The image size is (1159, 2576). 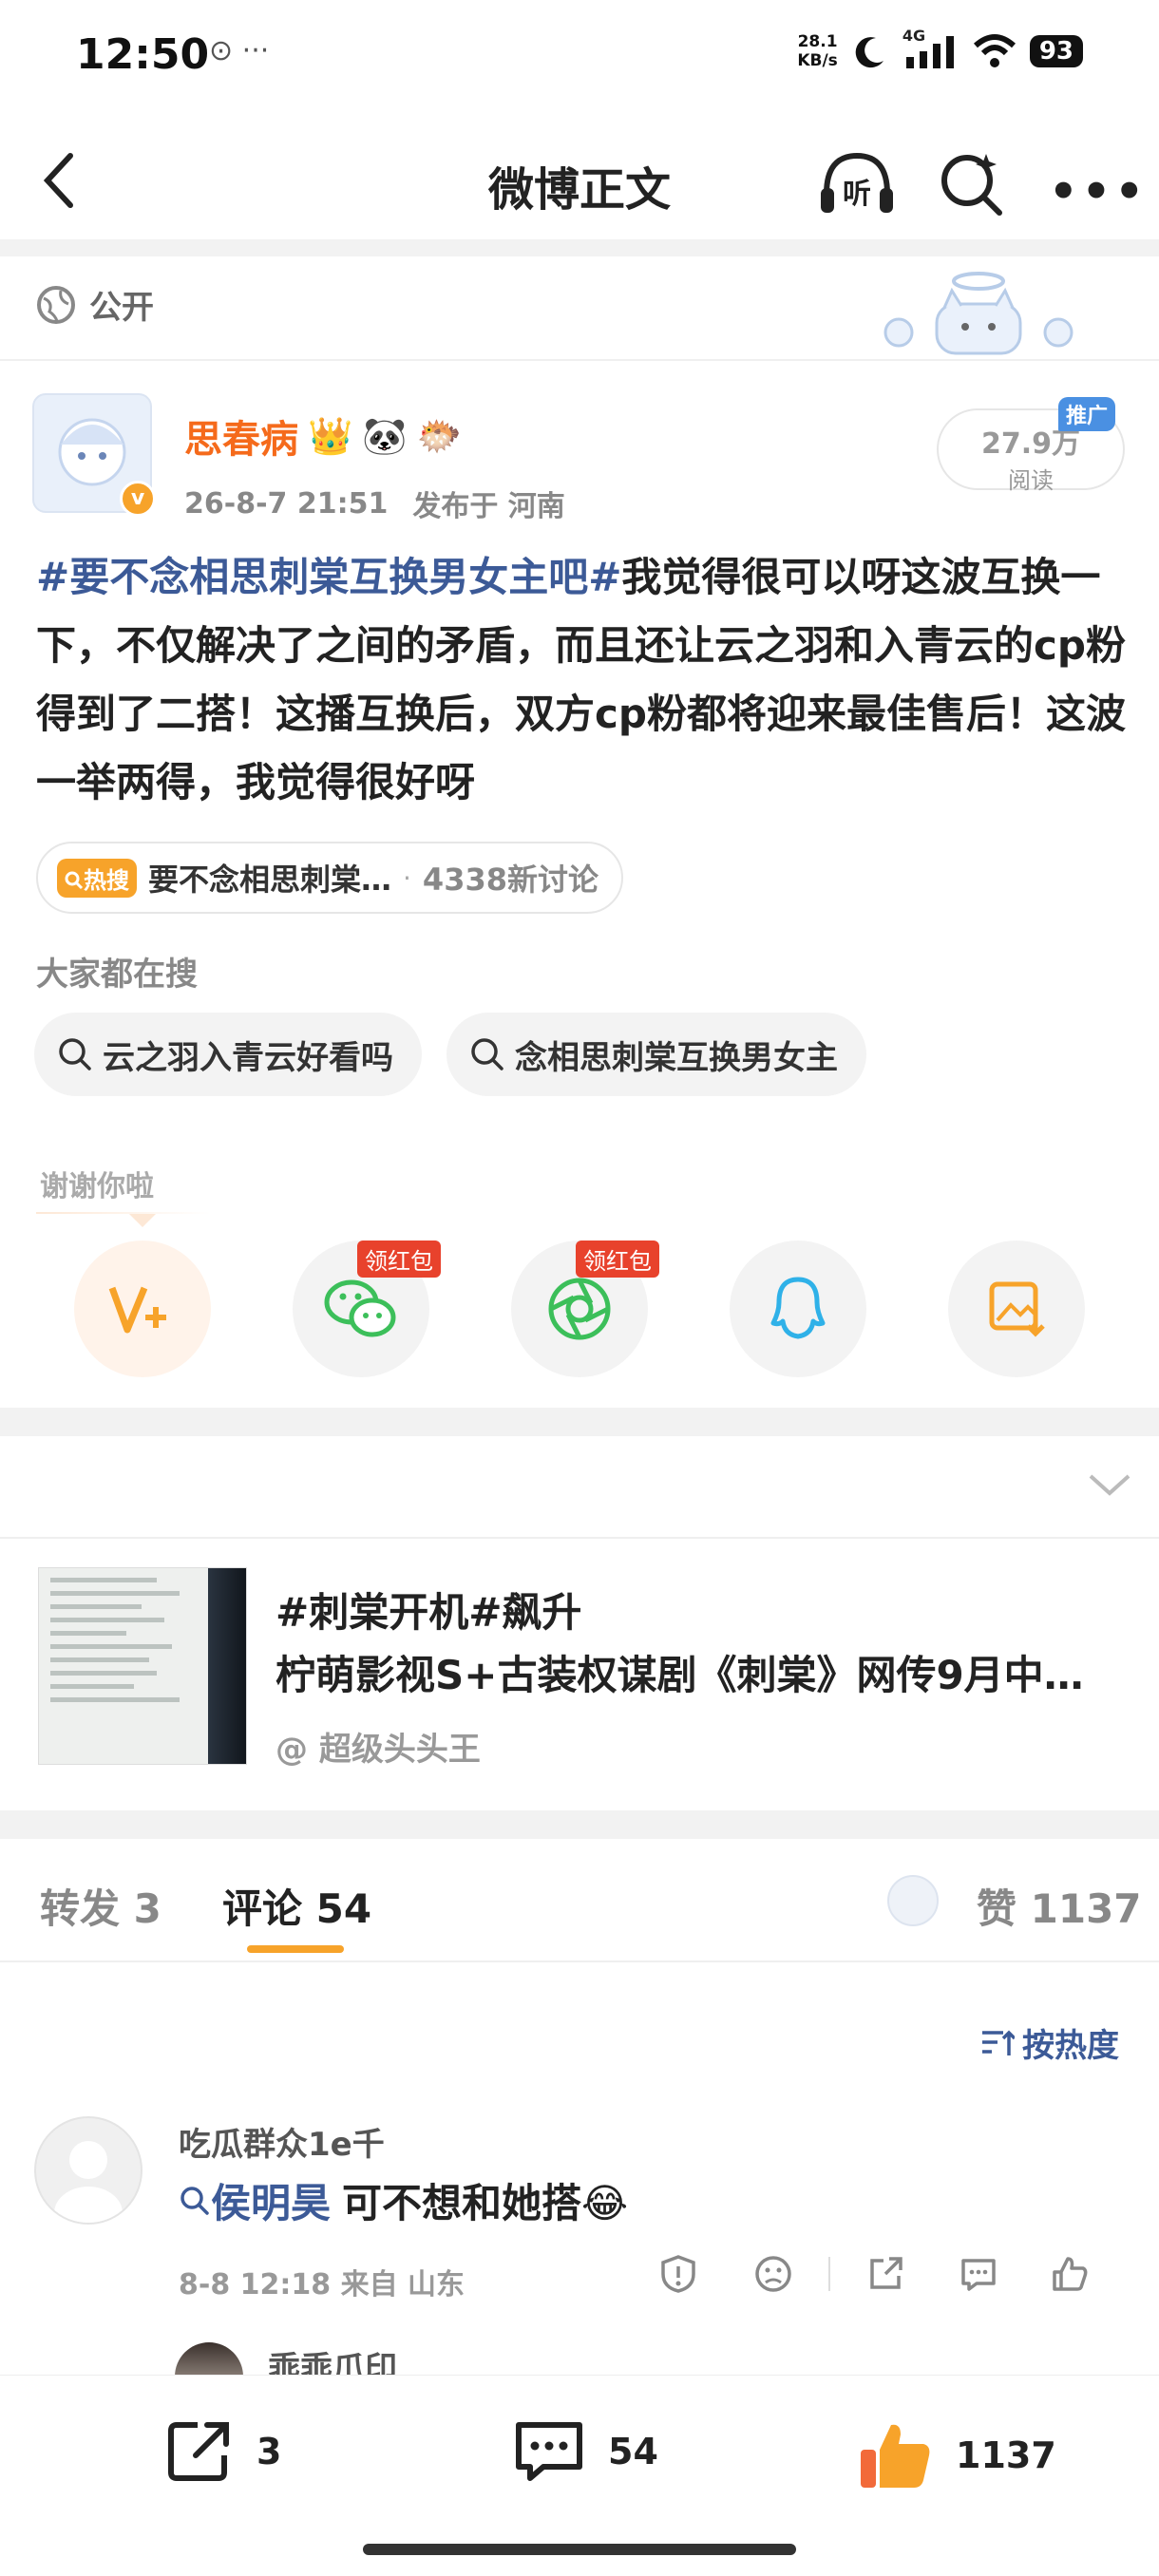 I want to click on comment-author: 吃瓜群众1e千, so click(x=282, y=2141).